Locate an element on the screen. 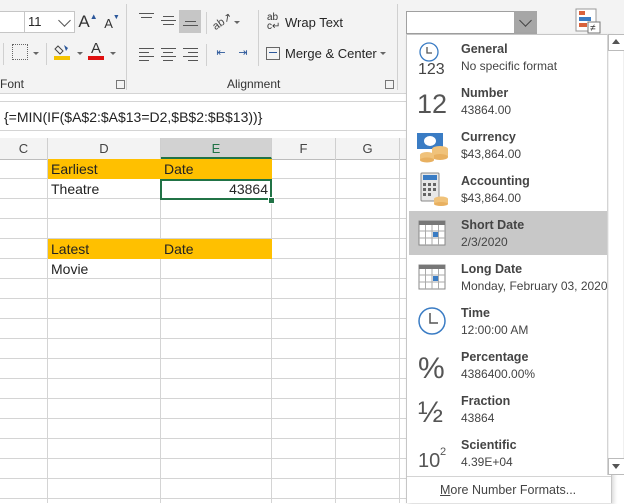  merge-center-button: Merge & Center is located at coordinates (321, 53).